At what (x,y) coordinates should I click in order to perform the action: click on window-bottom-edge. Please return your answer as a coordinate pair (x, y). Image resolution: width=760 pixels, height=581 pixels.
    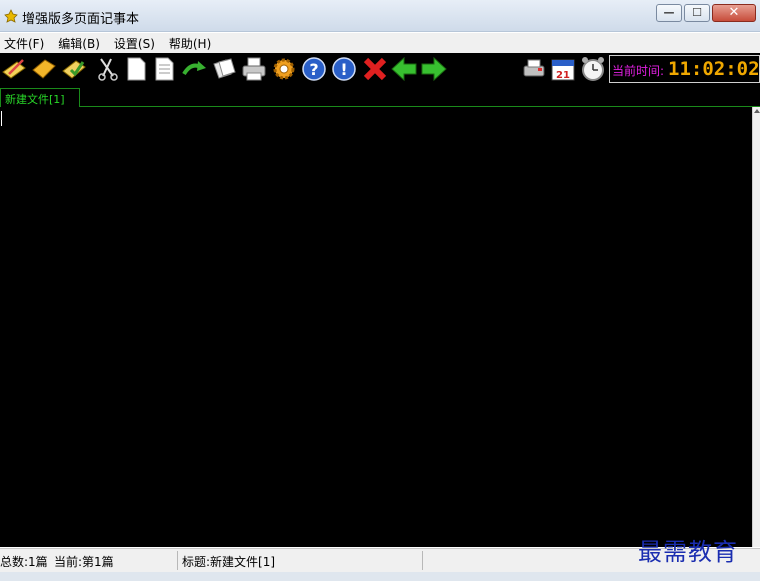
    Looking at the image, I should click on (380, 576).